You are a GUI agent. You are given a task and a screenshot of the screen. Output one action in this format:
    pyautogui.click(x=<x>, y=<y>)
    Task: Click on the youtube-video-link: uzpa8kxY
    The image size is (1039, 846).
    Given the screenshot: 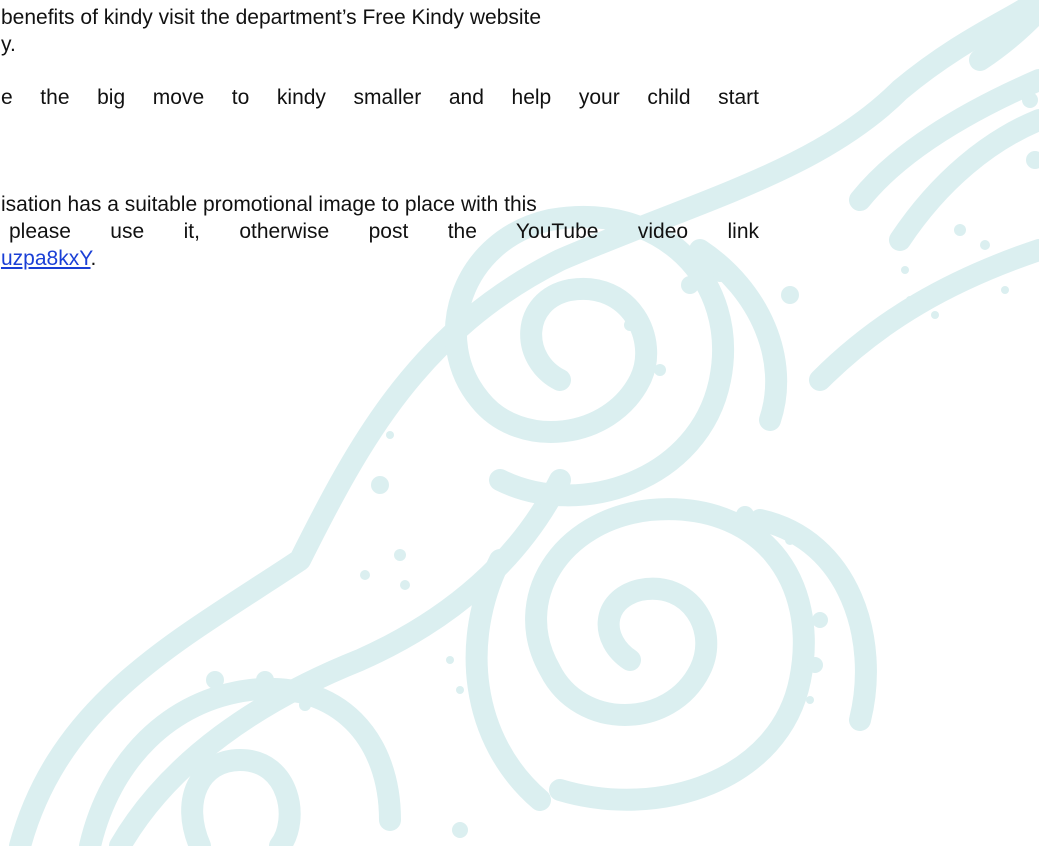 What is the action you would take?
    pyautogui.click(x=46, y=258)
    